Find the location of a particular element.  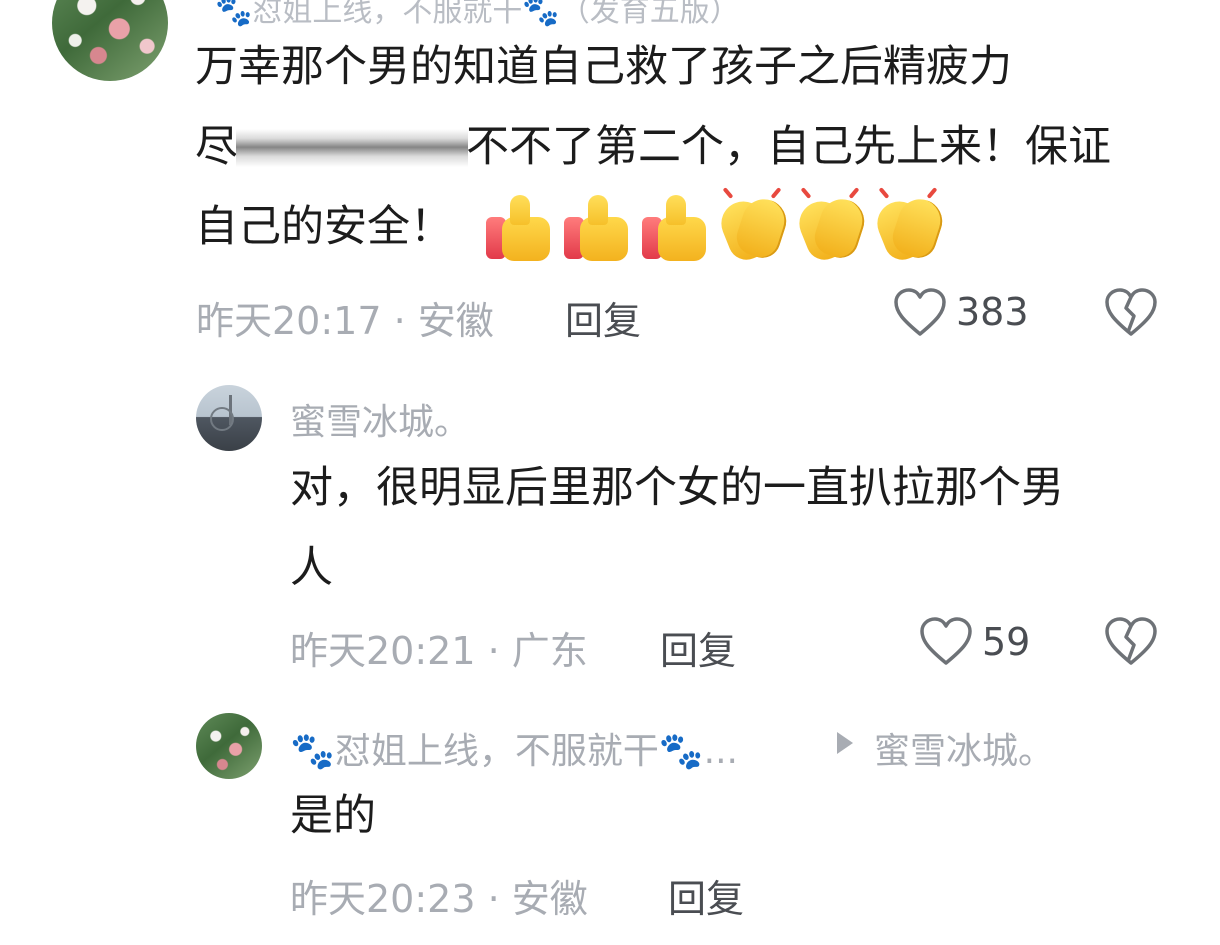

comment-text-line: 自己的安全！ is located at coordinates (324, 227).